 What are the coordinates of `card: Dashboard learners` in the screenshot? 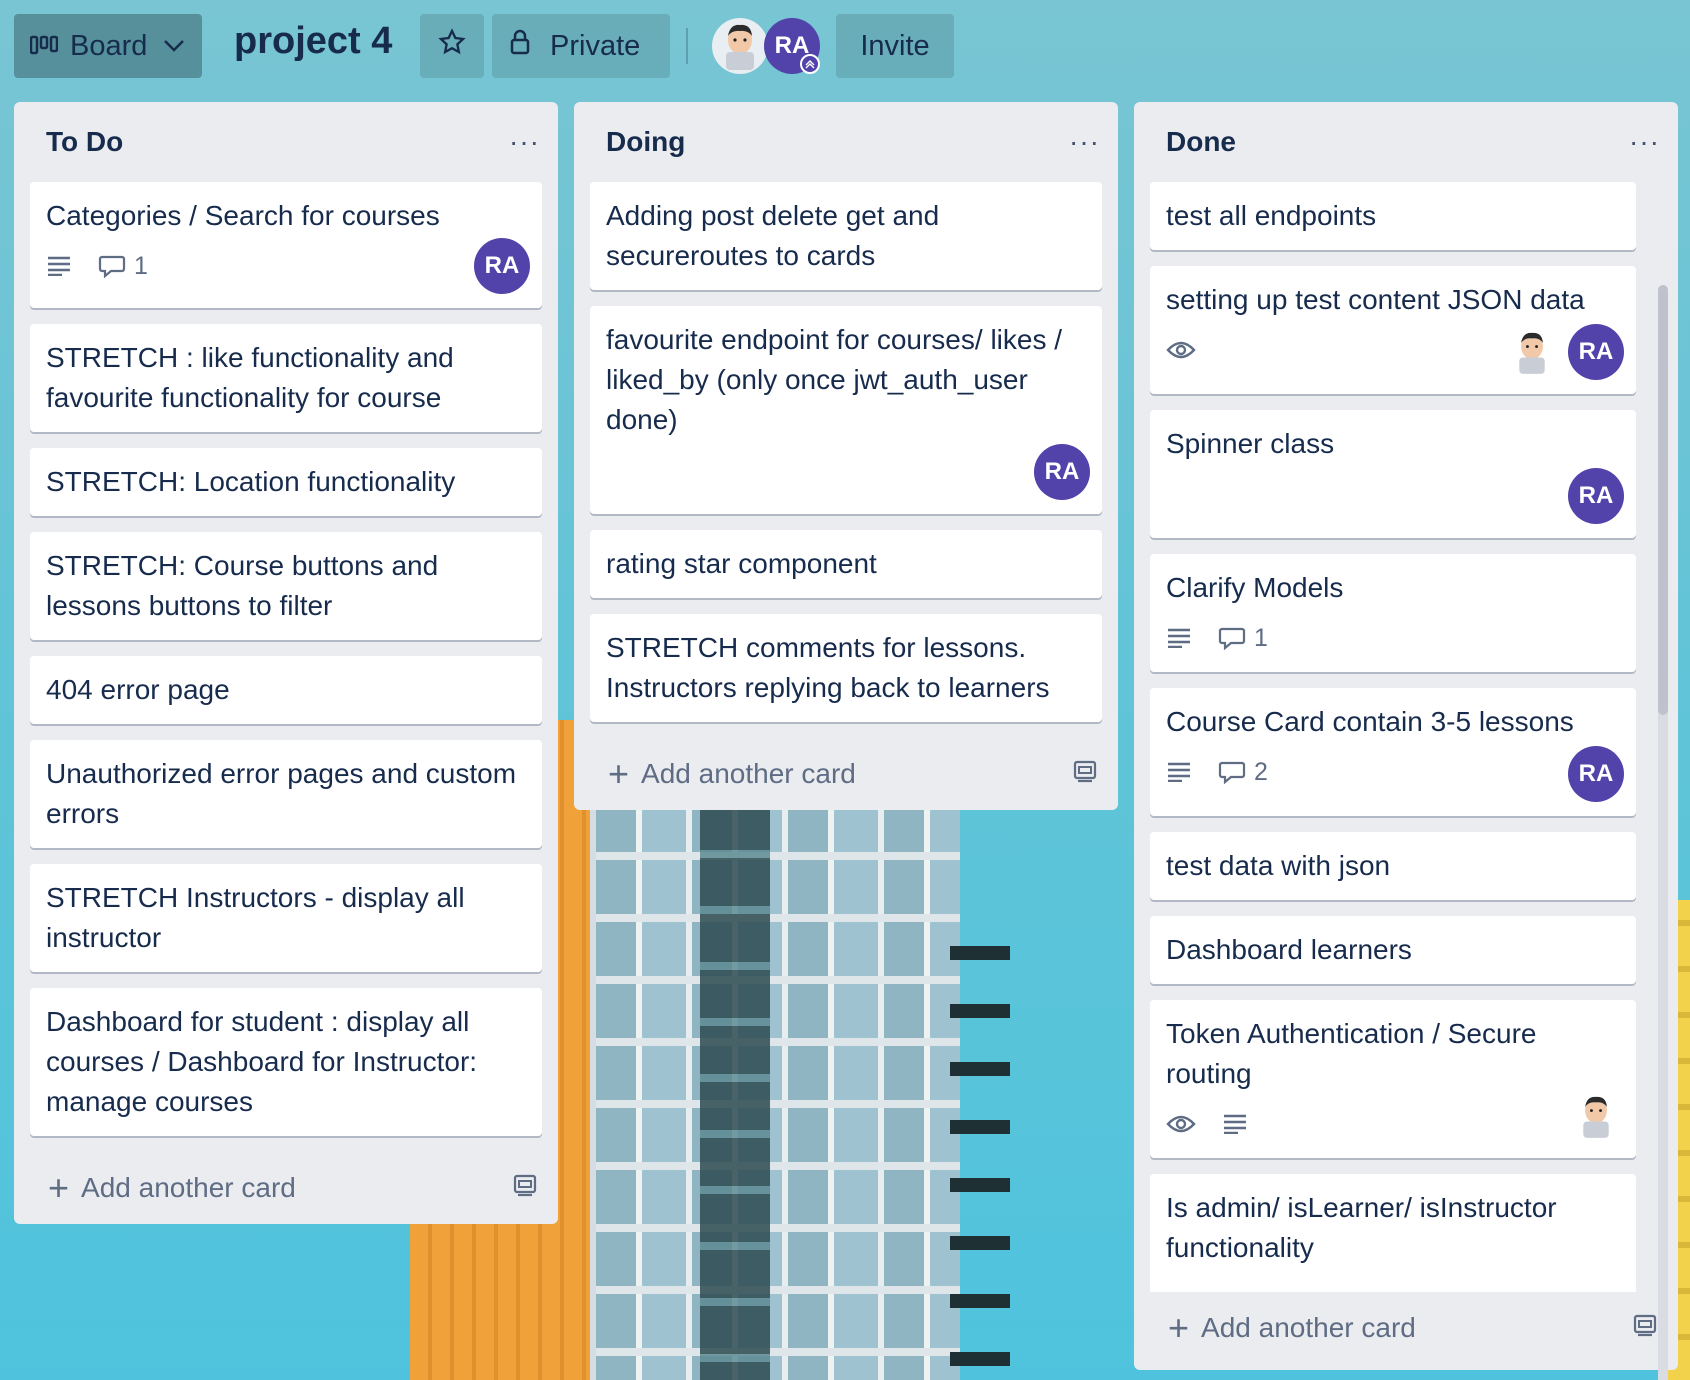 It's located at (1393, 950).